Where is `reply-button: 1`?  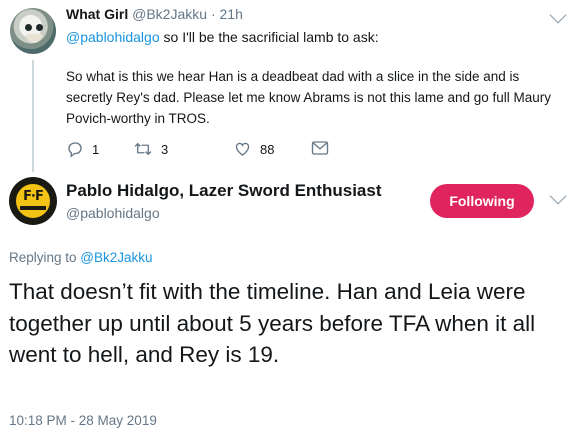 reply-button: 1 is located at coordinates (82, 149).